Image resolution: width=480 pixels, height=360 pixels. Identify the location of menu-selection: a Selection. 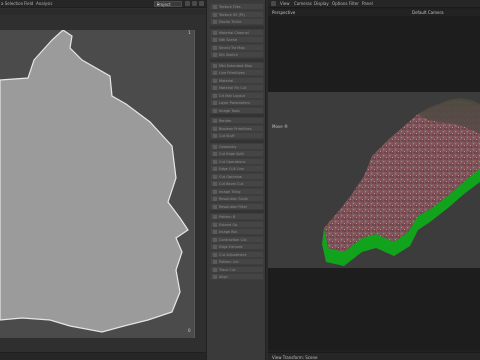
(12, 4).